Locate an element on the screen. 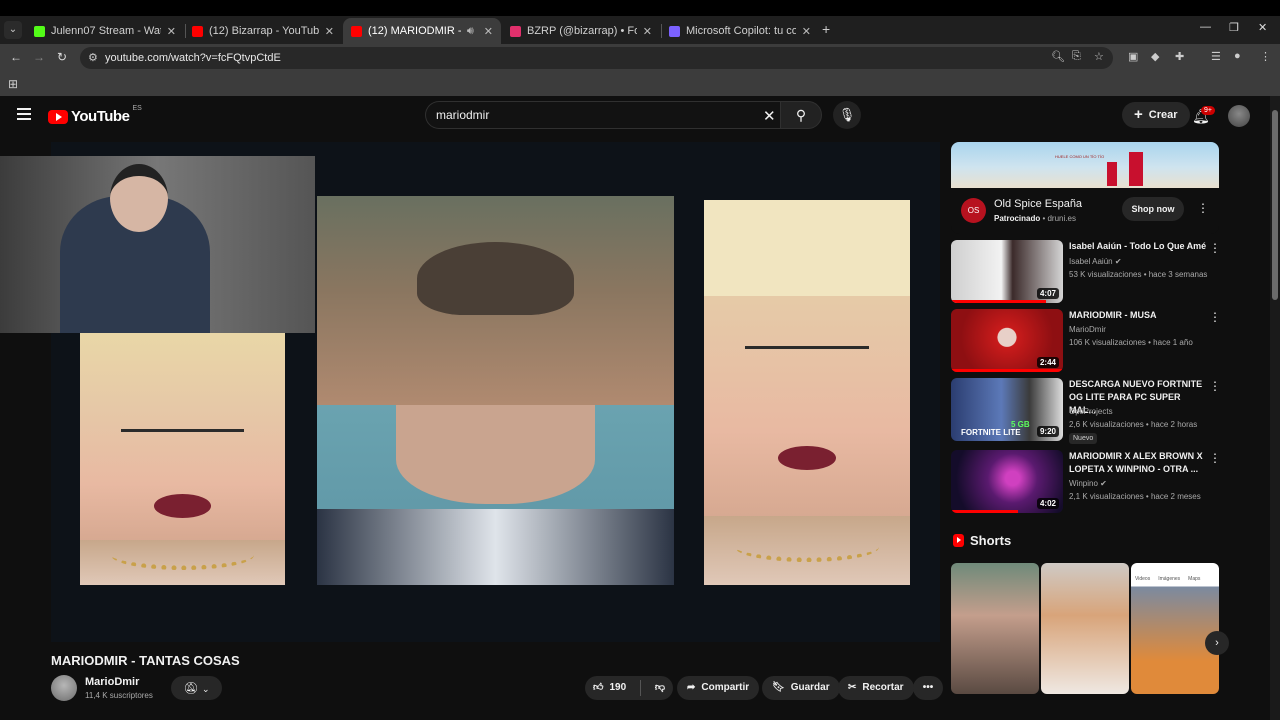 The width and height of the screenshot is (1280, 720). thumbs-up-icon: 👍︎ is located at coordinates (598, 687).